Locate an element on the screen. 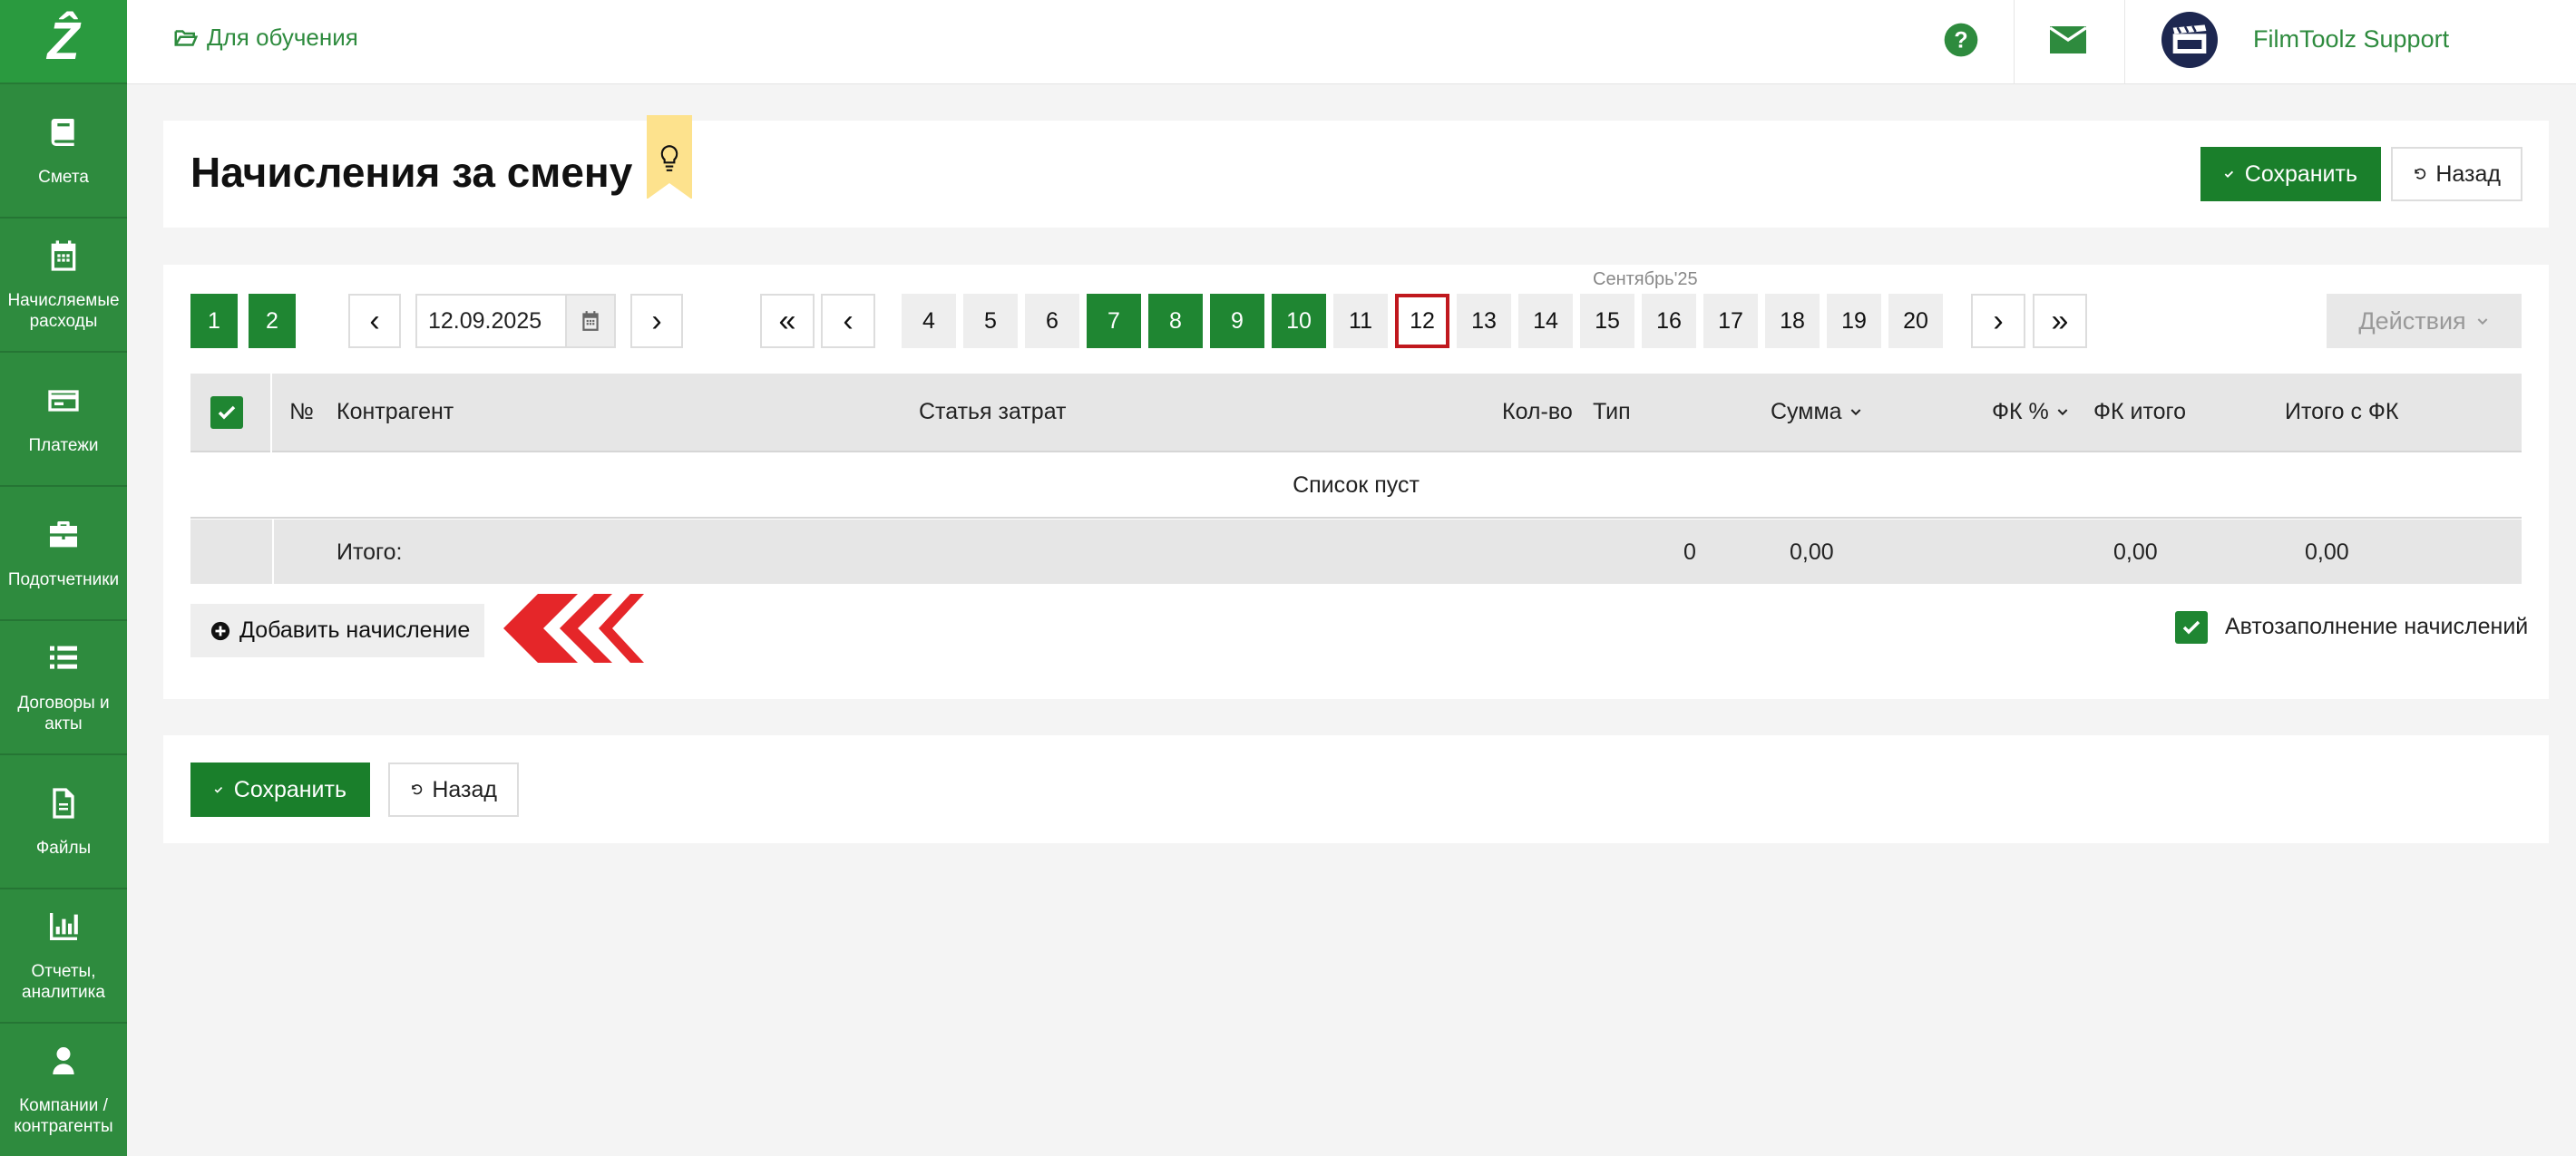  day-button-4: 4 is located at coordinates (929, 321).